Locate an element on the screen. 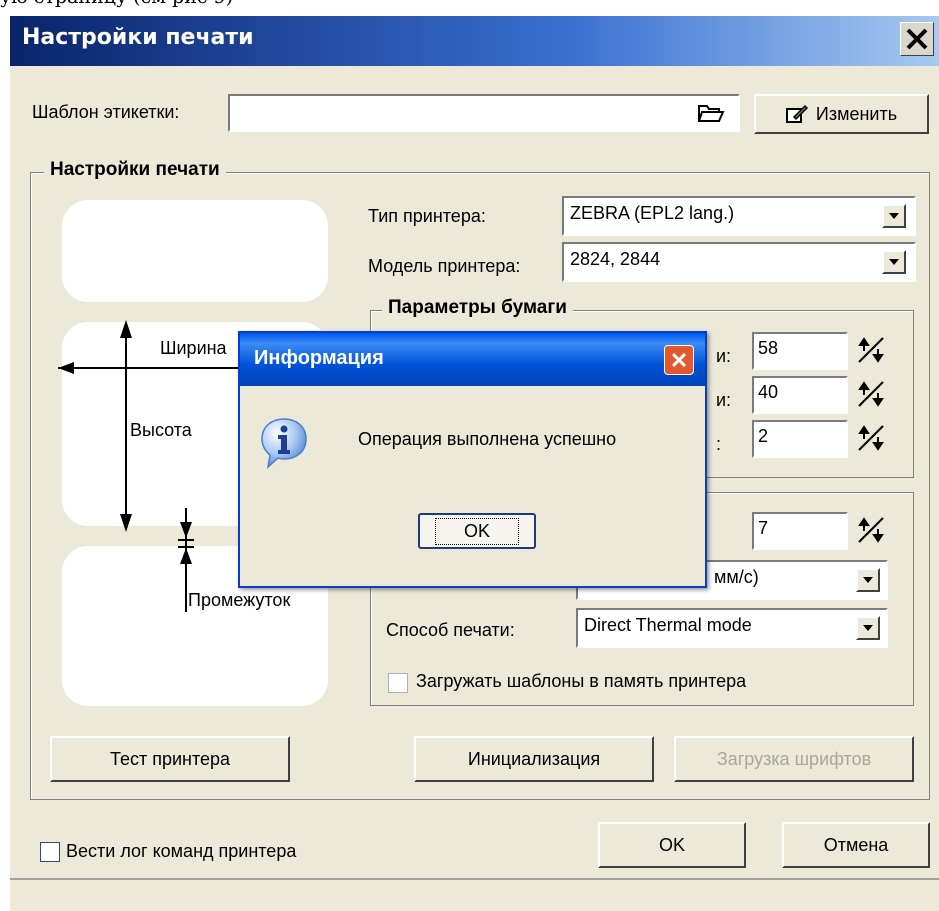  info-dialog: Информация Операция выполнена успешно OK is located at coordinates (472, 459).